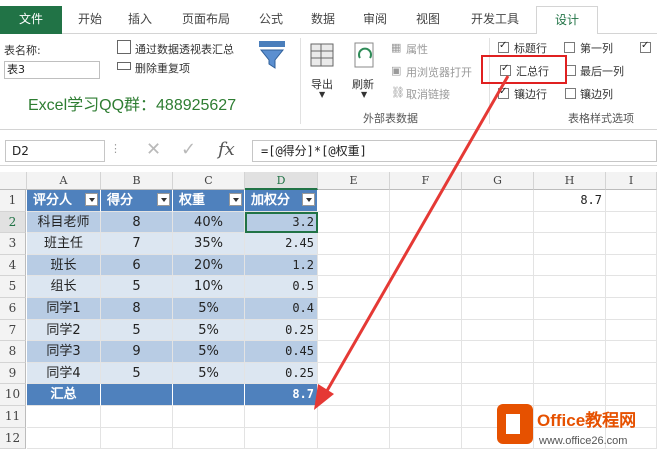  What do you see at coordinates (439, 72) in the screenshot?
I see `open-browser-button: 用浏览器打开` at bounding box center [439, 72].